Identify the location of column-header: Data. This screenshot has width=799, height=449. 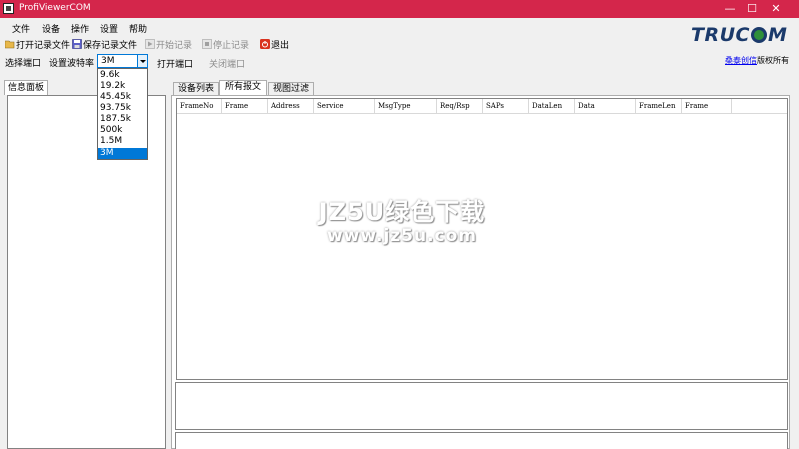
(605, 106).